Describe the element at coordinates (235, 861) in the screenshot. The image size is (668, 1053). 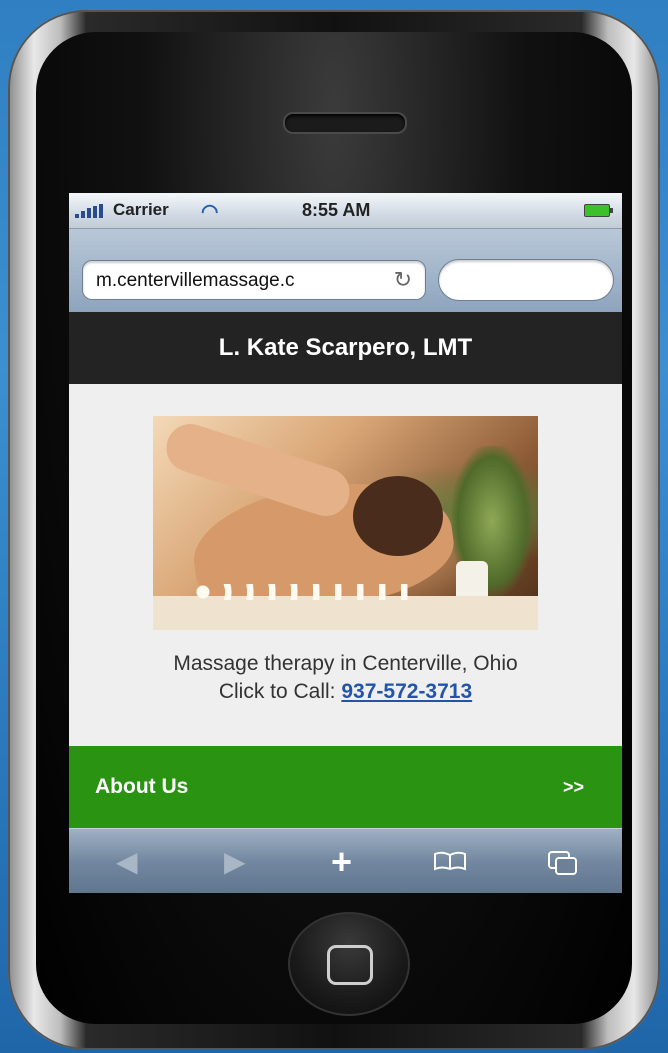
I see `forward-icon: ▶` at that location.